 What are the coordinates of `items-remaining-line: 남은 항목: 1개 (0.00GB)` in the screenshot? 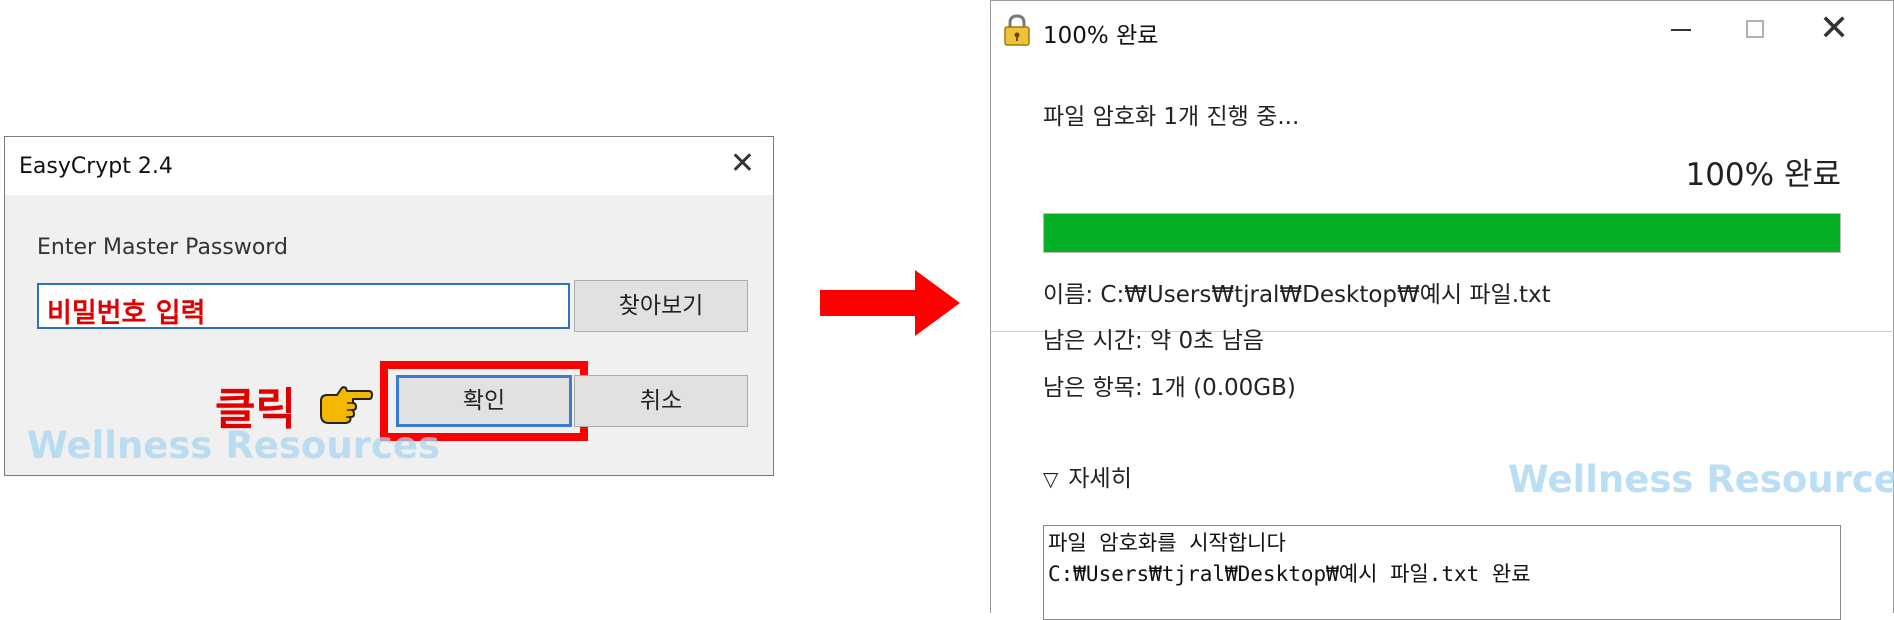 It's located at (1169, 388).